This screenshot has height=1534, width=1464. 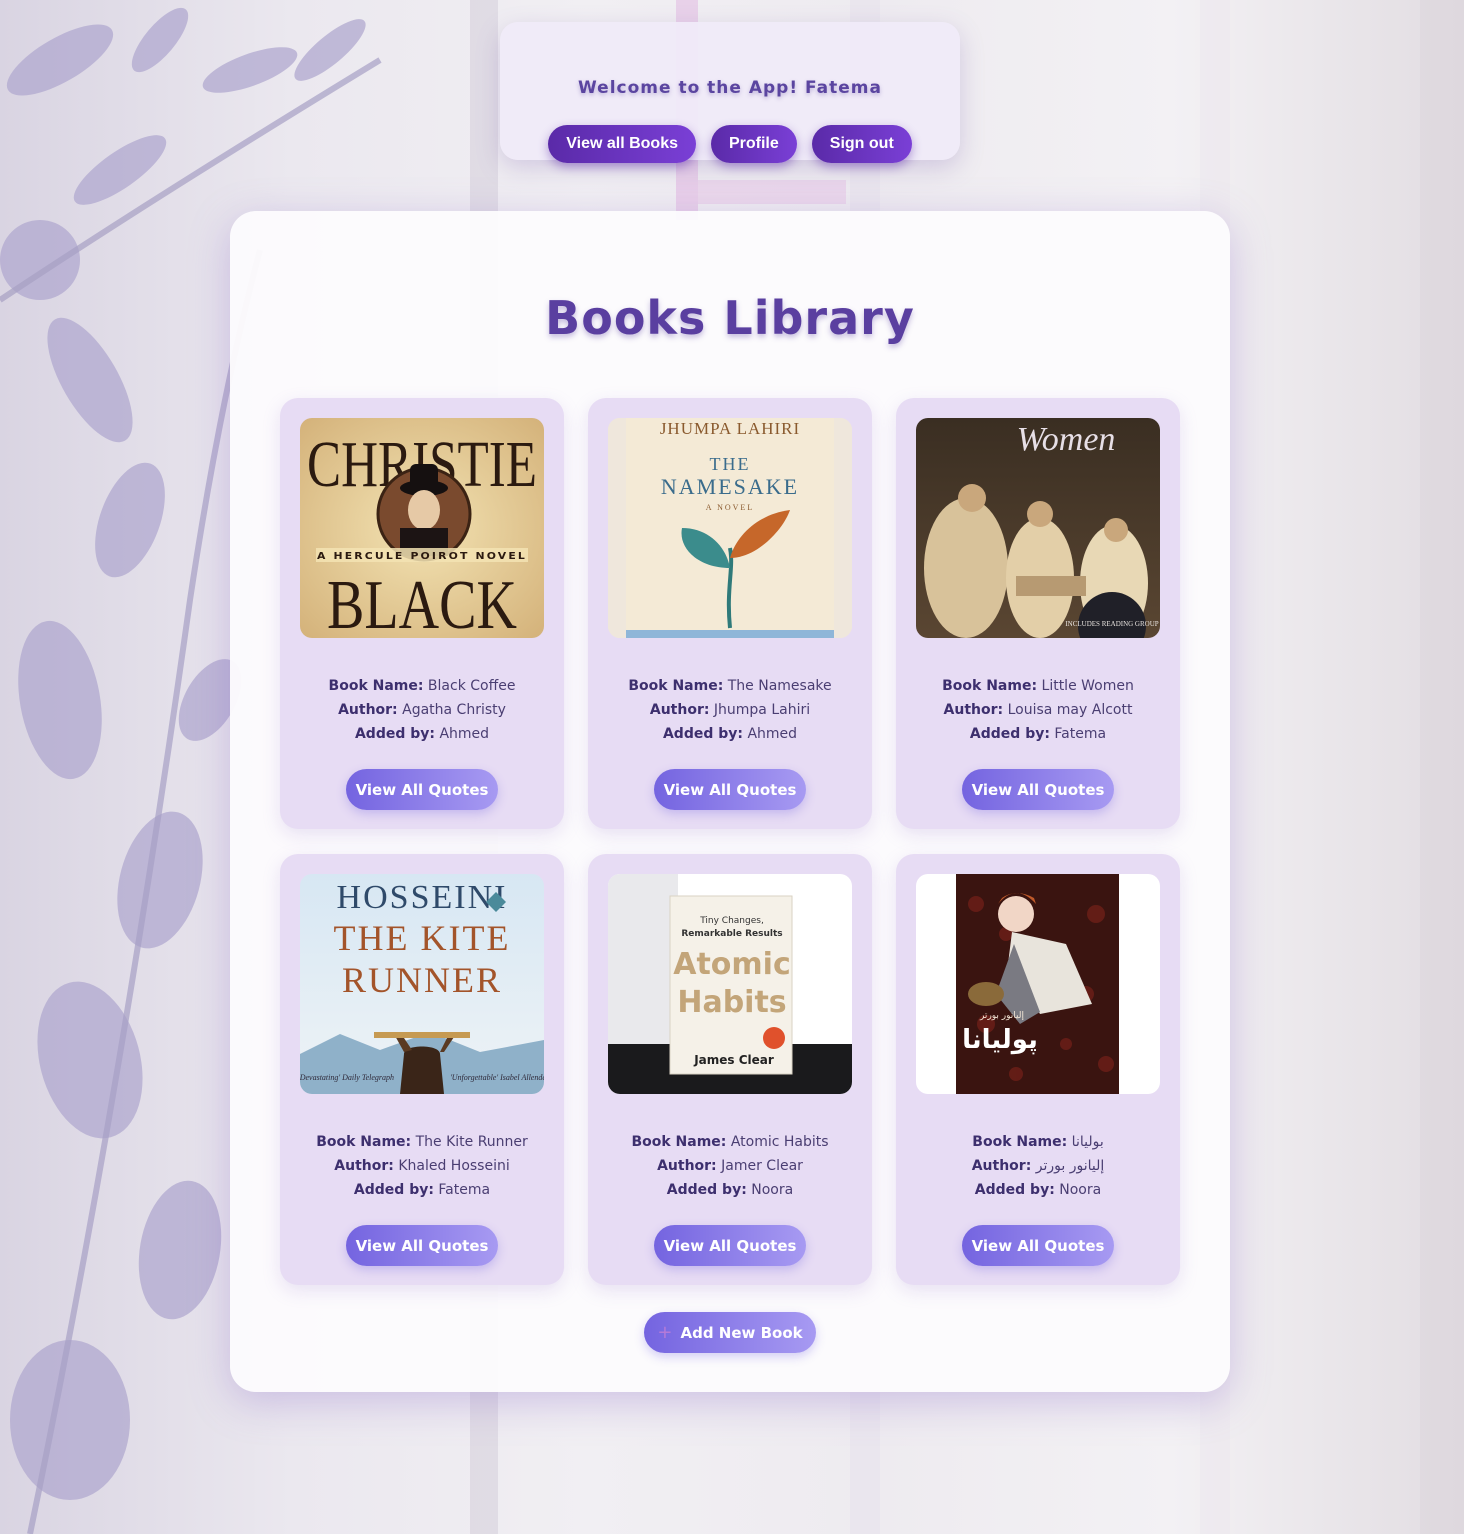 What do you see at coordinates (1070, 1166) in the screenshot?
I see `author-name: إليانور بورتر` at bounding box center [1070, 1166].